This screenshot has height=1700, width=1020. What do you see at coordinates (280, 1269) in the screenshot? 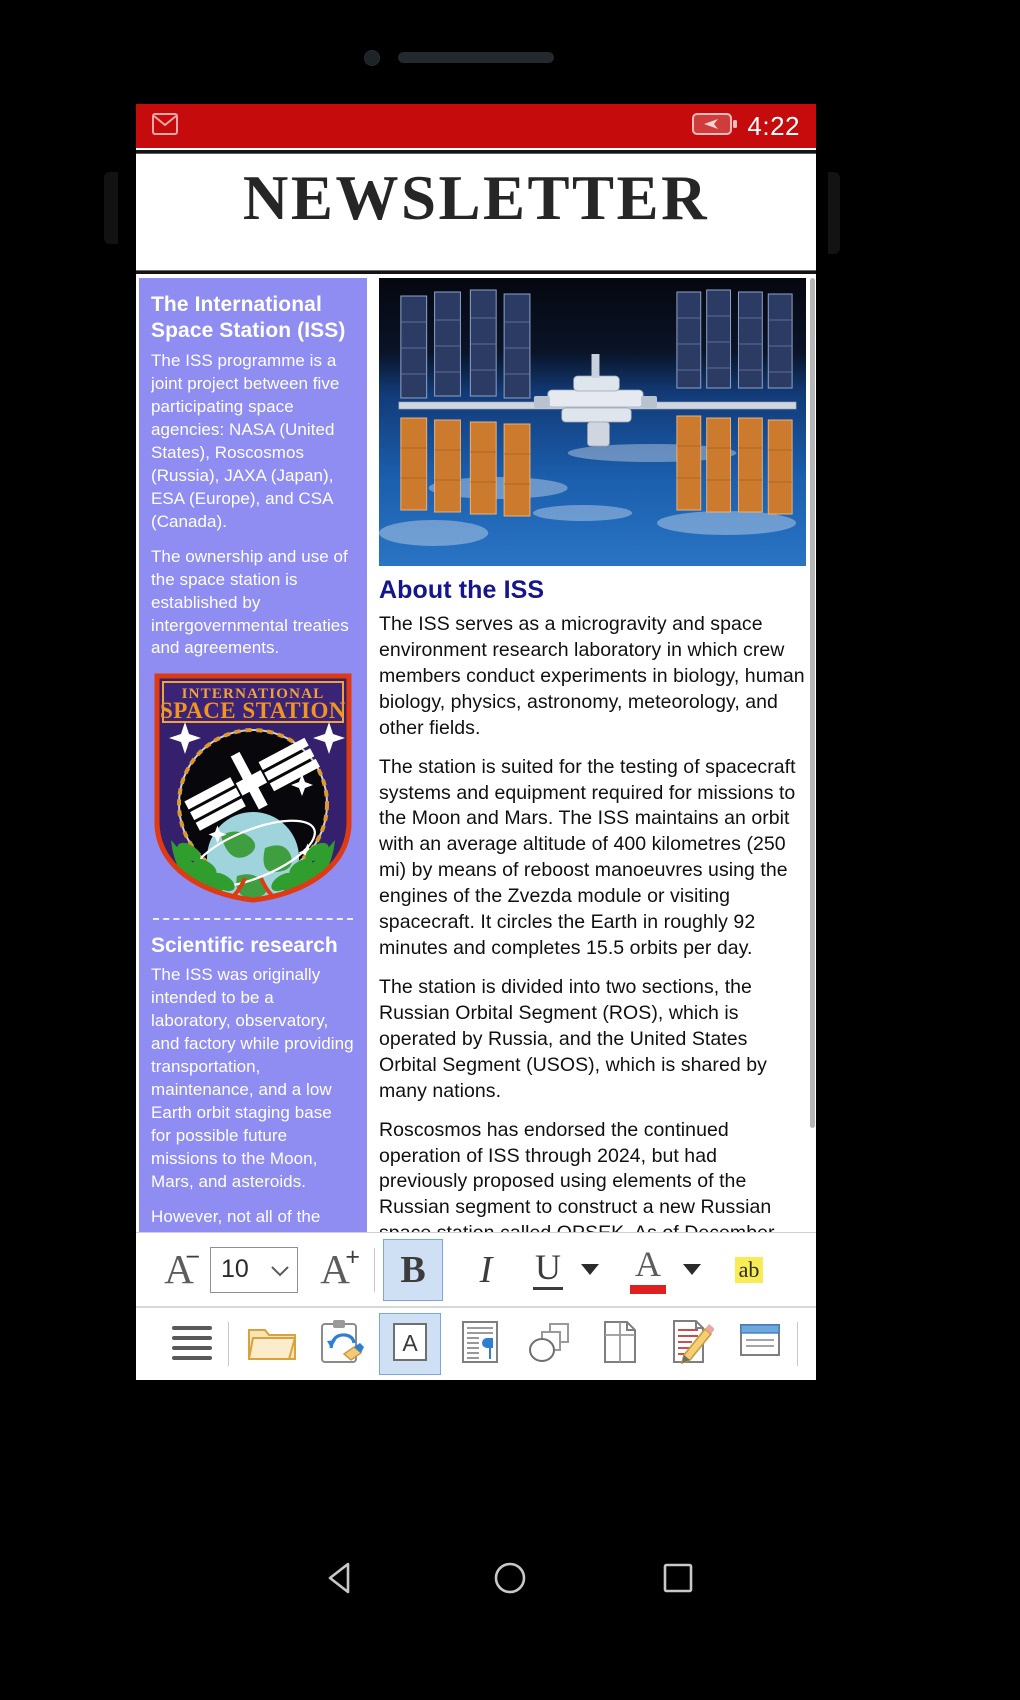
I see `chevron-down-icon` at bounding box center [280, 1269].